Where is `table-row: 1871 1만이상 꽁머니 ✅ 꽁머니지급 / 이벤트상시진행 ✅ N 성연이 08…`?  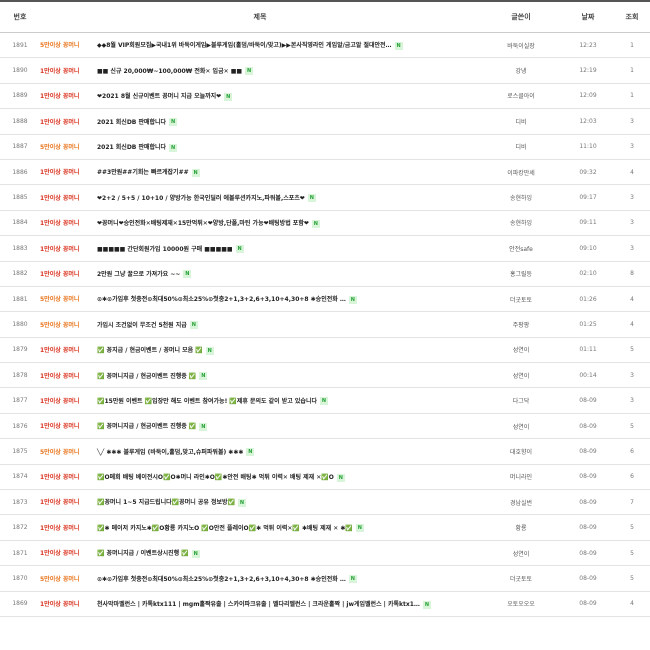
table-row: 1871 1만이상 꽁머니 ✅ 꽁머니지급 / 이벤트상시진행 ✅ N 성연이 08… is located at coordinates (325, 553).